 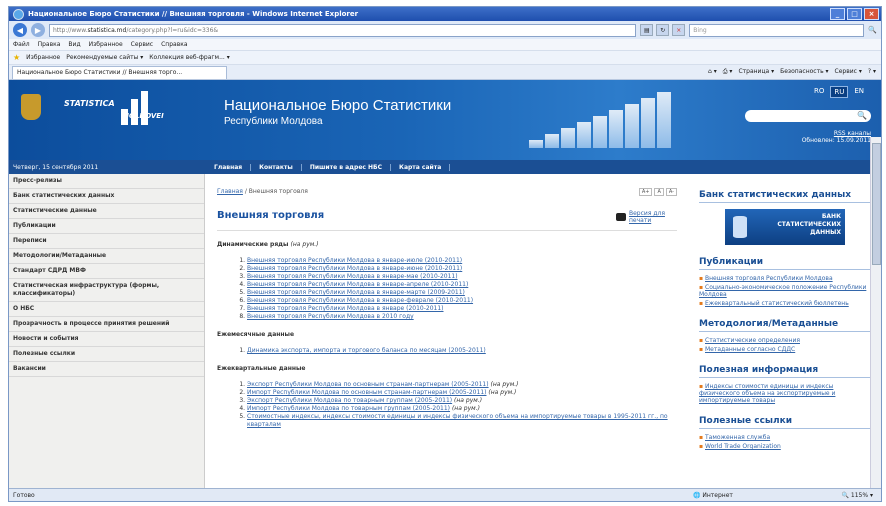 What do you see at coordinates (304, 244) in the screenshot?
I see `section-note: (на рум.)` at bounding box center [304, 244].